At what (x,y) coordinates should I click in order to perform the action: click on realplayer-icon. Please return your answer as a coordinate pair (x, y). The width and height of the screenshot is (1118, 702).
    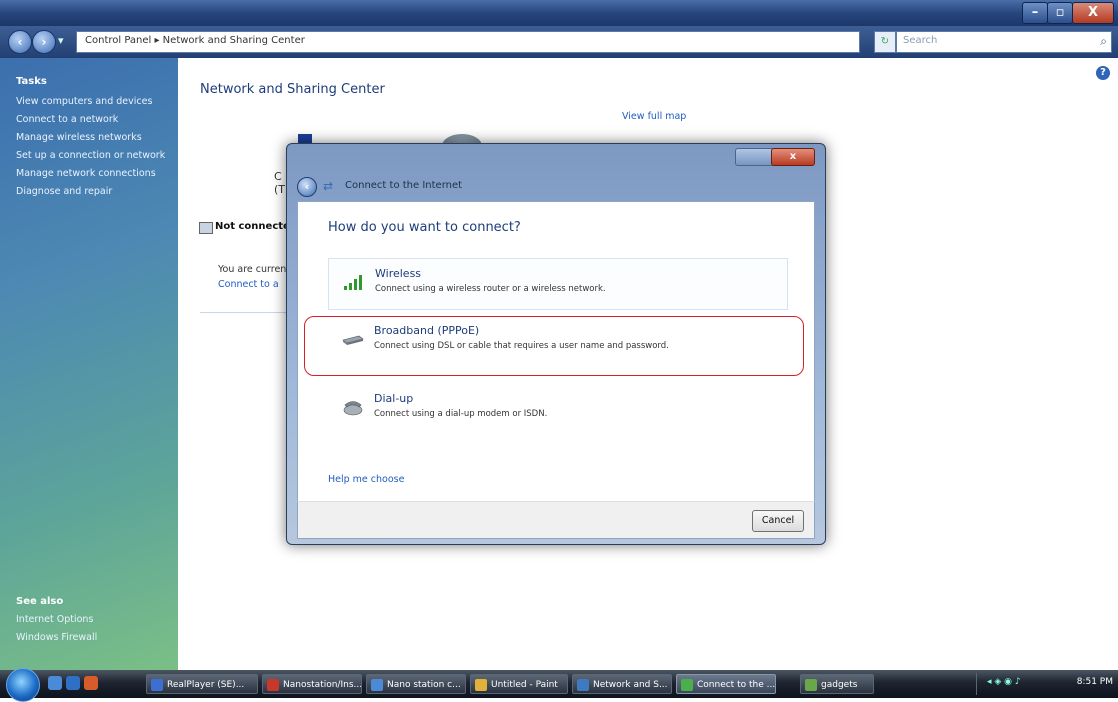
    Looking at the image, I should click on (157, 685).